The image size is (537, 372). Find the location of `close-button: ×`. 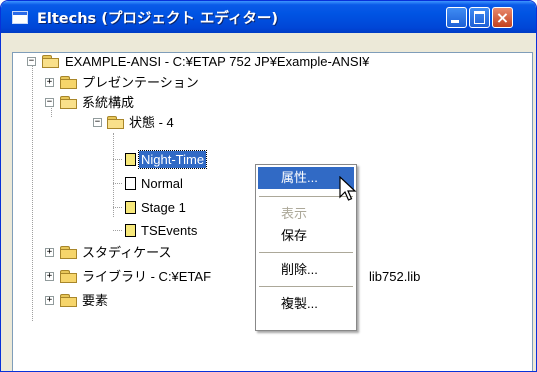

close-button: × is located at coordinates (502, 17).